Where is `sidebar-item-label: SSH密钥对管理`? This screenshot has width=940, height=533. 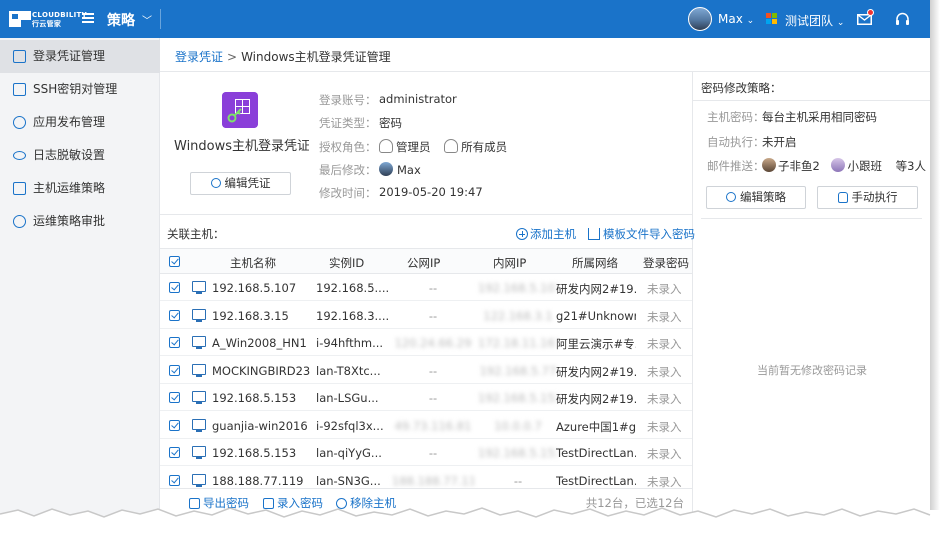
sidebar-item-label: SSH密钥对管理 is located at coordinates (75, 89).